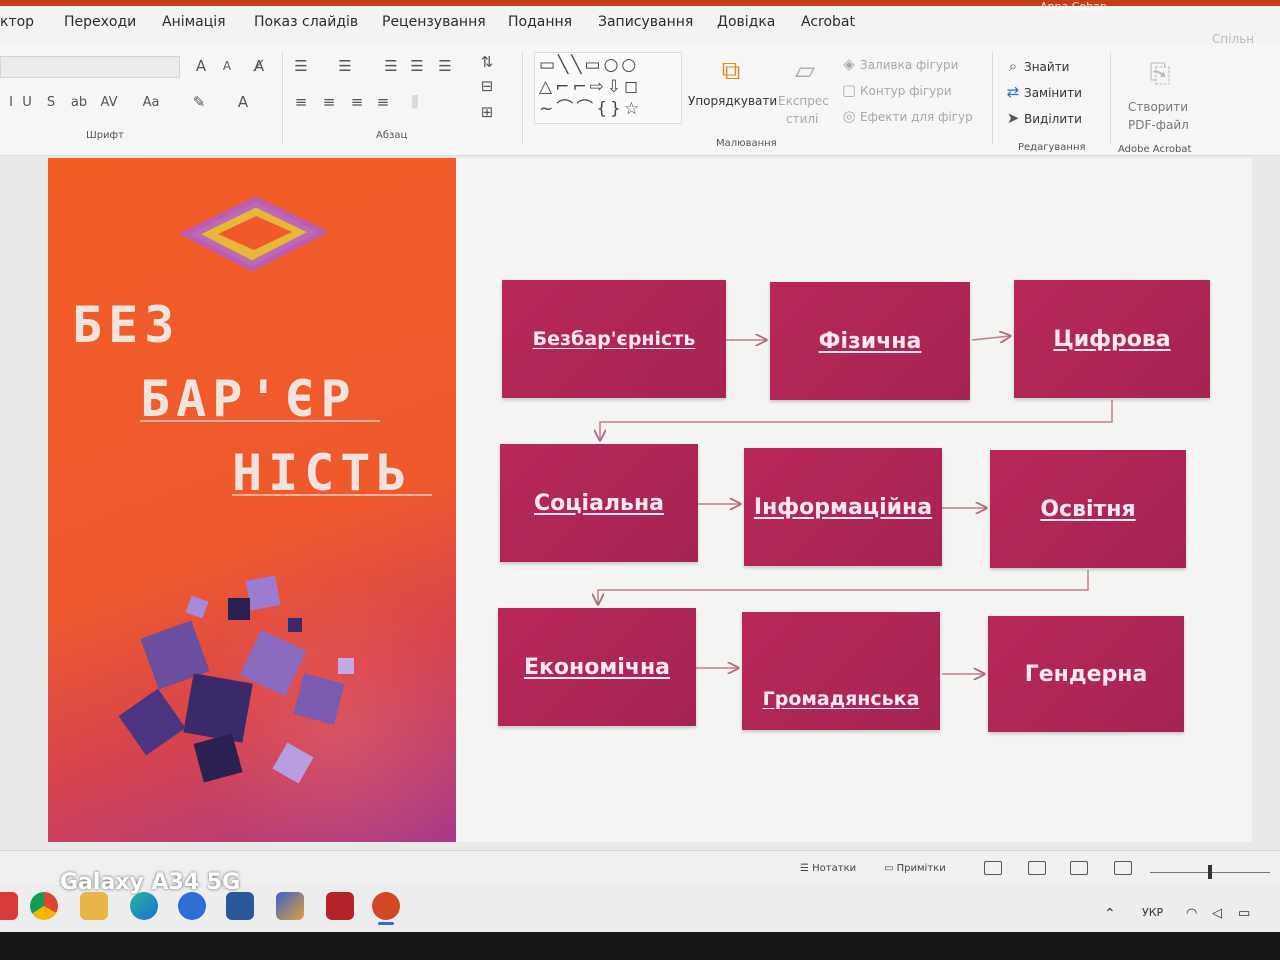 This screenshot has width=1280, height=960. I want to click on diagram-box-label: Фізична, so click(870, 341).